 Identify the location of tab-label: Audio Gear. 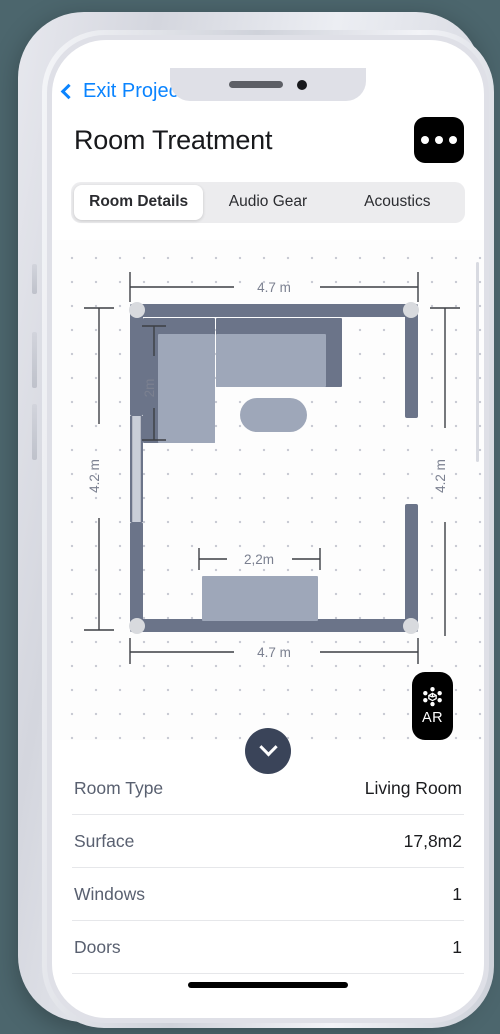
(268, 201).